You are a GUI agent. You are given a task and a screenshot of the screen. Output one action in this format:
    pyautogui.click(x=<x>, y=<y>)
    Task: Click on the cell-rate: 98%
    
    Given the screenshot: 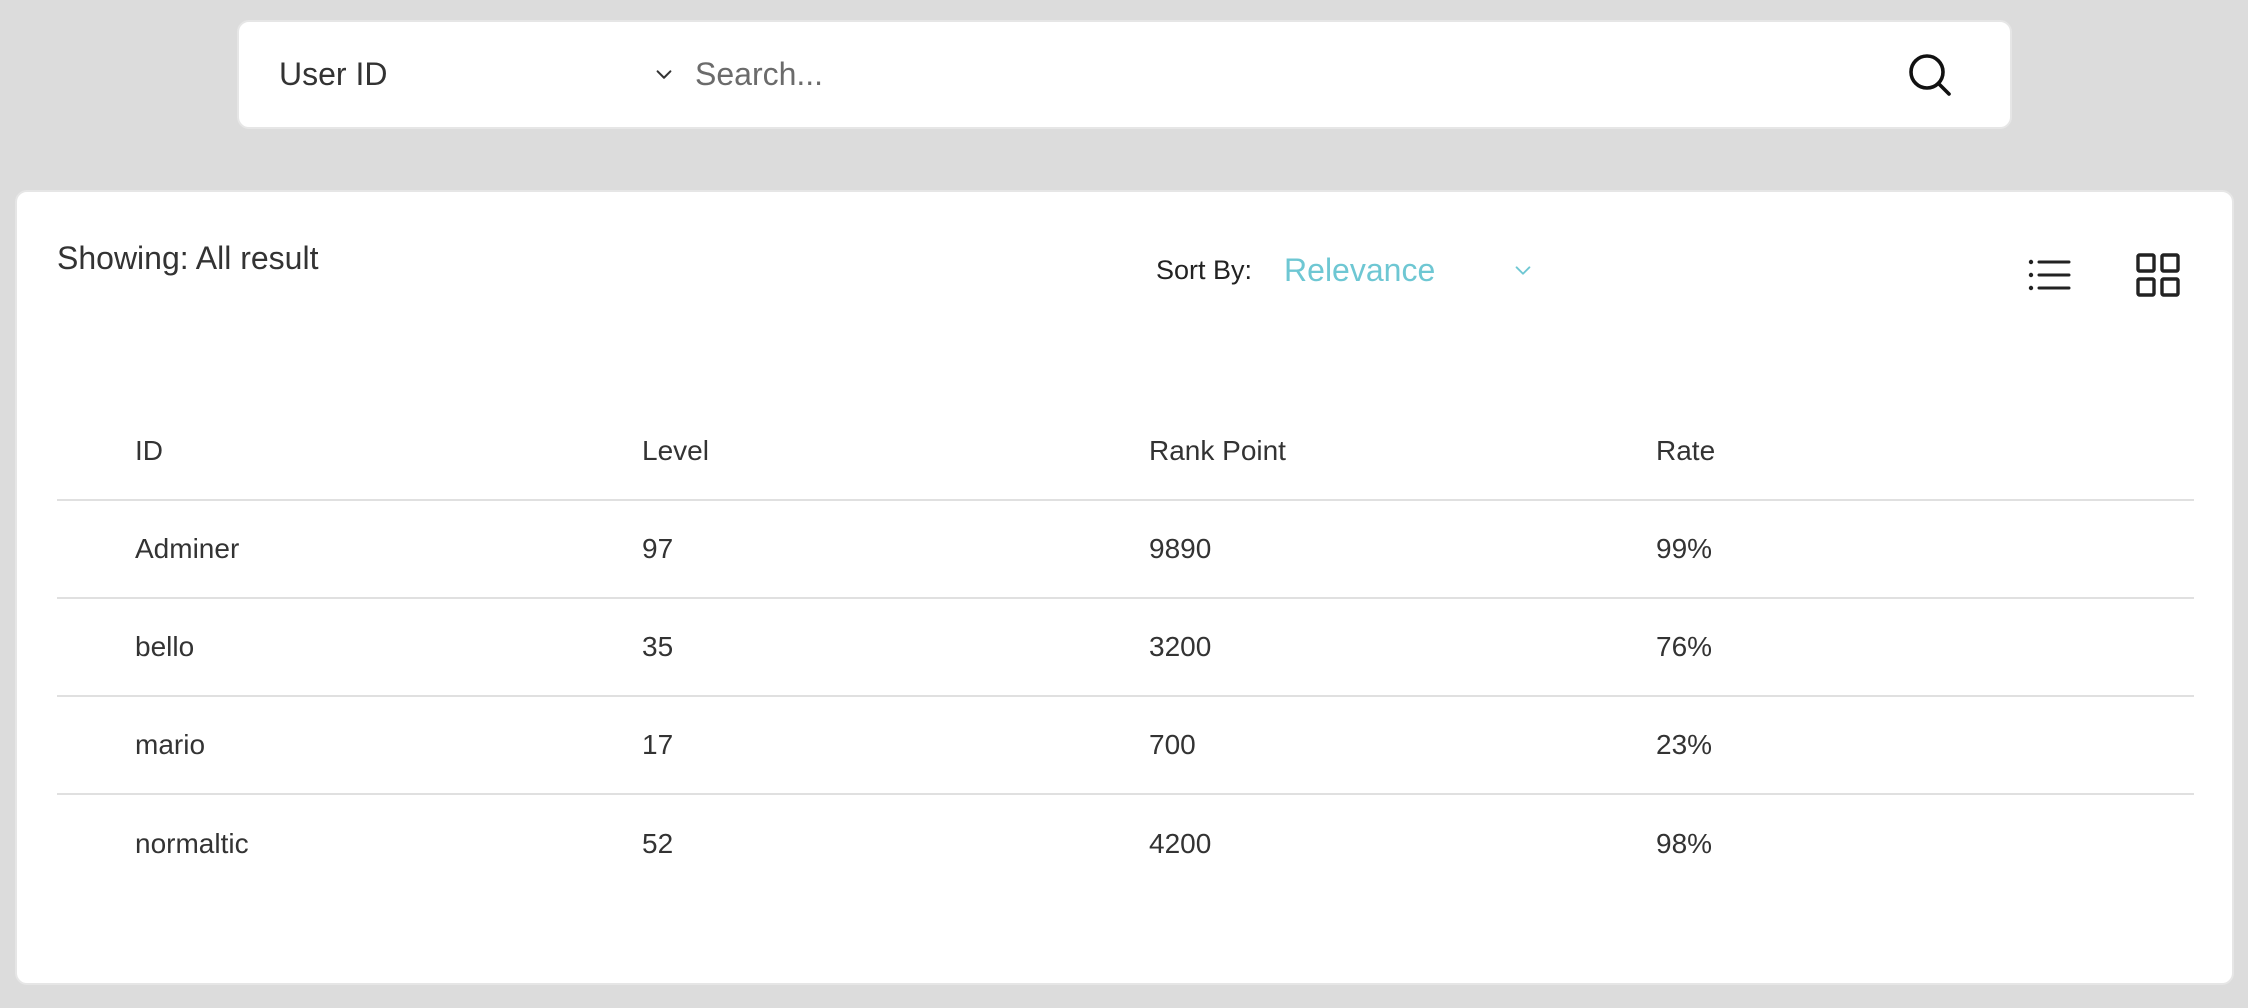 What is the action you would take?
    pyautogui.click(x=1684, y=843)
    